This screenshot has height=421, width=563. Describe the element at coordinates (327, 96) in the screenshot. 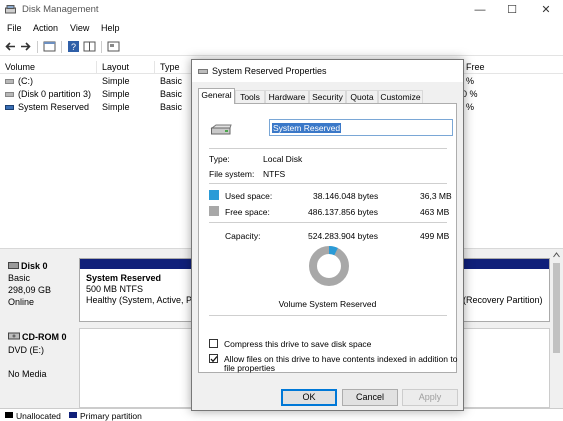

I see `tab-security: Security` at that location.